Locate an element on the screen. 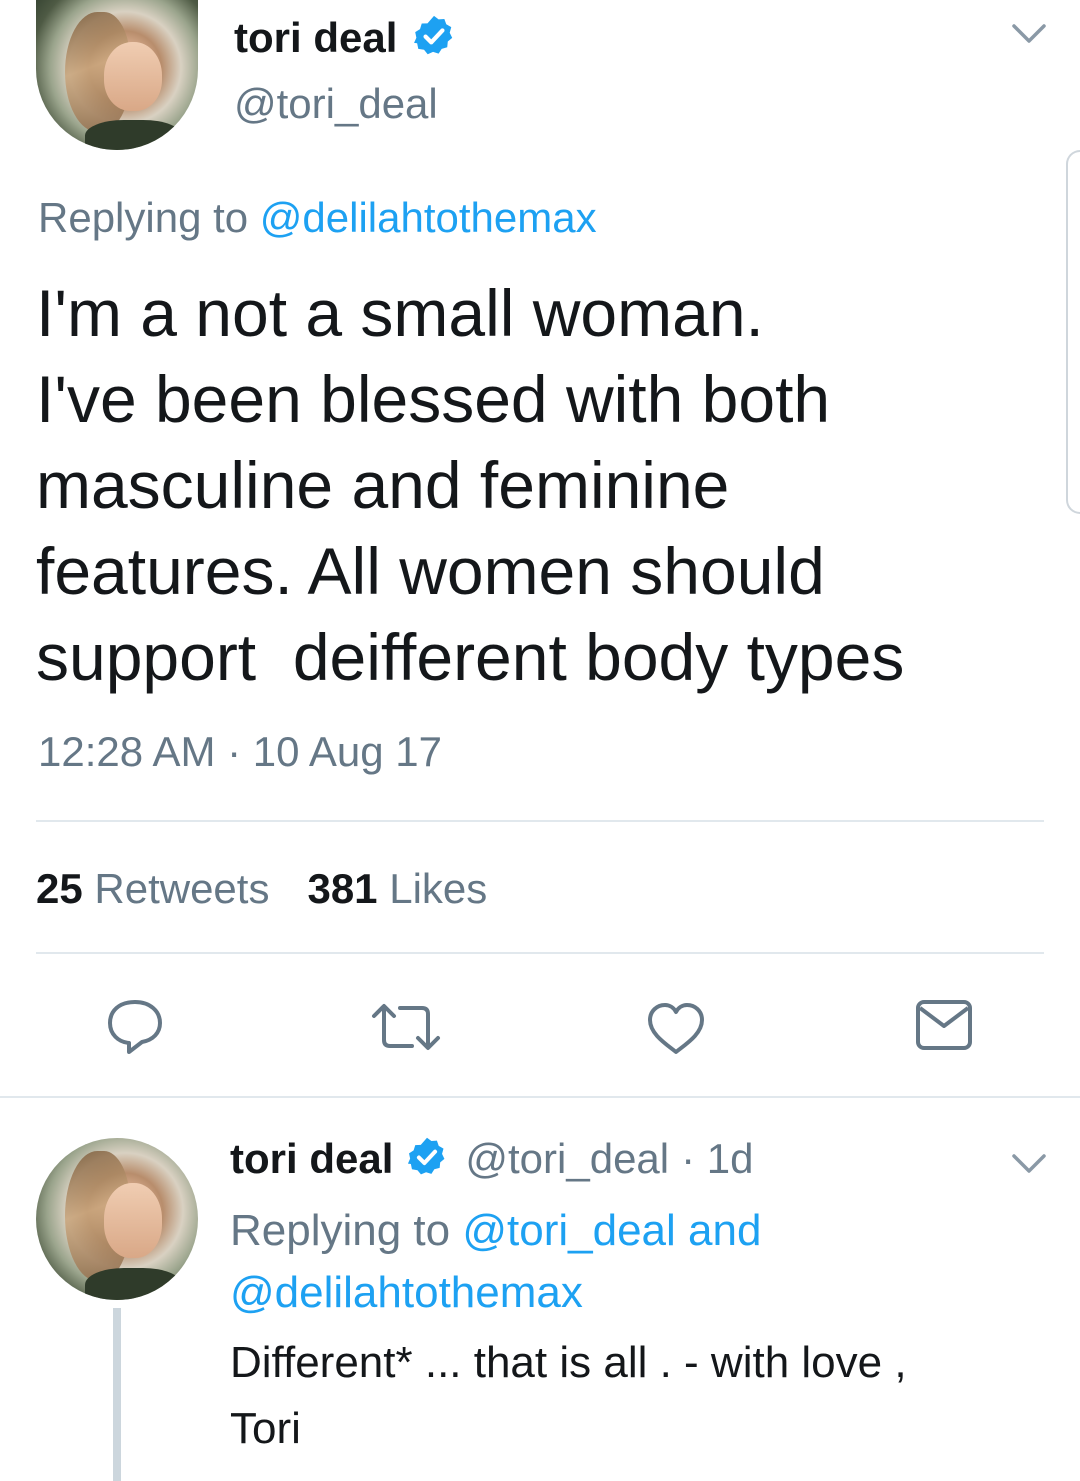 The width and height of the screenshot is (1080, 1481). thread-line is located at coordinates (117, 1394).